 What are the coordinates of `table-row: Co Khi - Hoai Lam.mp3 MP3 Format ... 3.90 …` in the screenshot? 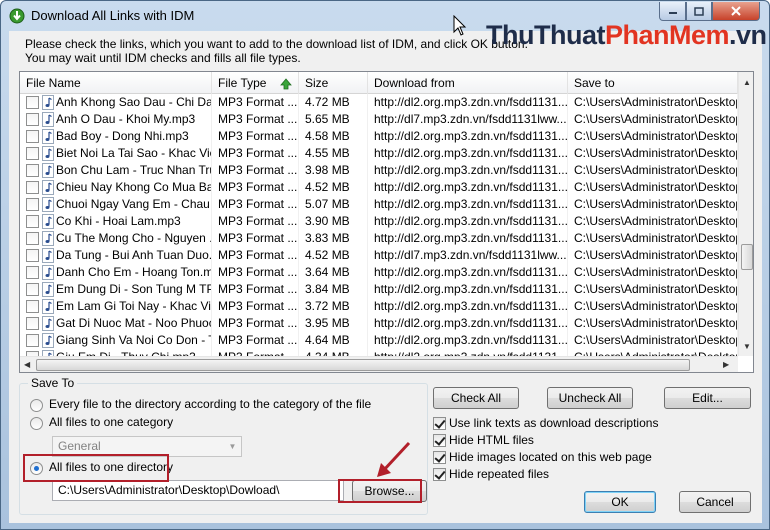 It's located at (379, 221).